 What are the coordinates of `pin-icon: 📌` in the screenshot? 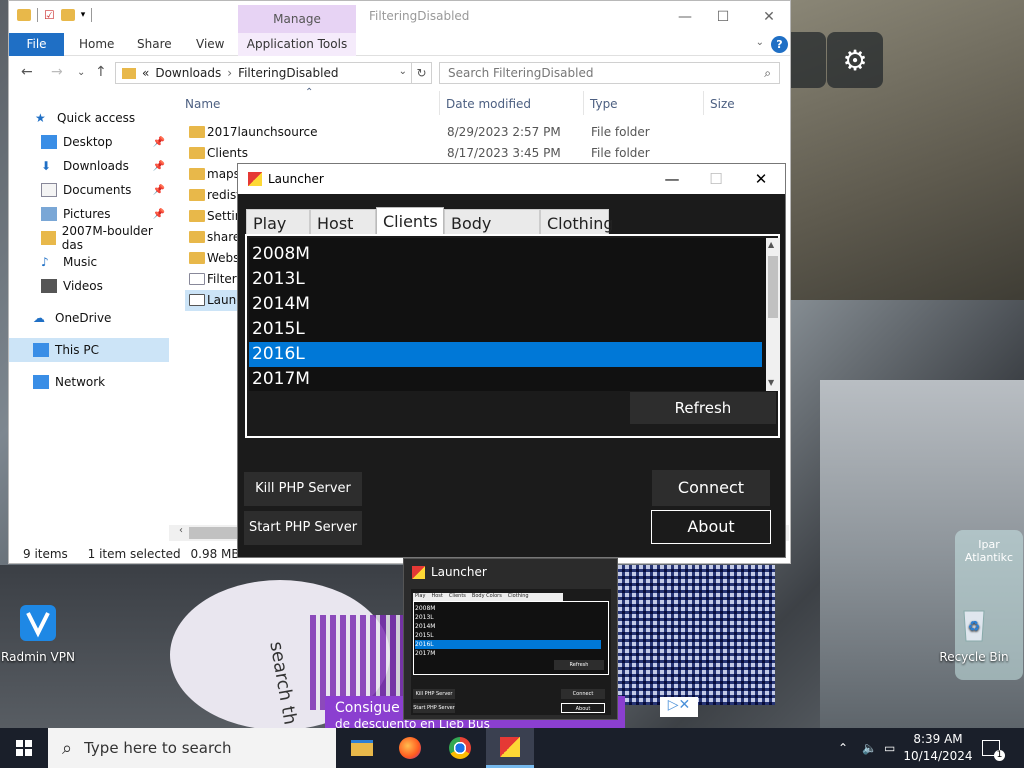 It's located at (158, 142).